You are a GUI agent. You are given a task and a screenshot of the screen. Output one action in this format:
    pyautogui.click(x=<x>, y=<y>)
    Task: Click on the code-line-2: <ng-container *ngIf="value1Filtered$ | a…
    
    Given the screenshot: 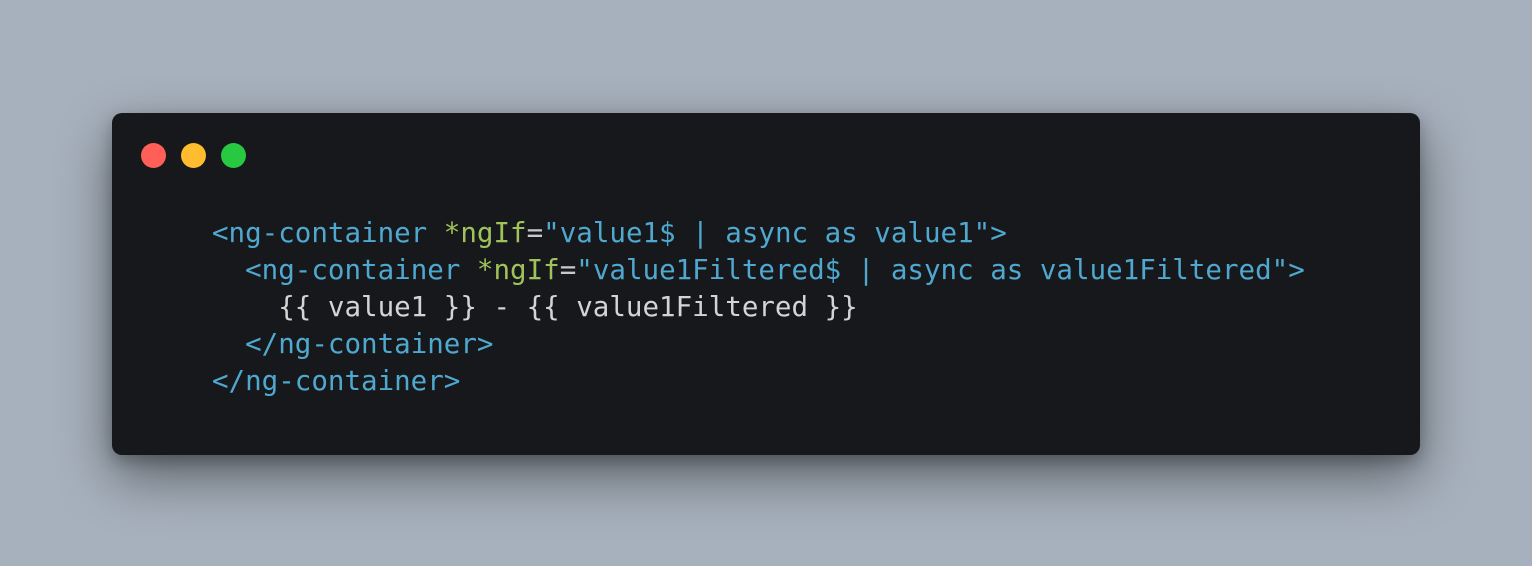 What is the action you would take?
    pyautogui.click(x=758, y=270)
    